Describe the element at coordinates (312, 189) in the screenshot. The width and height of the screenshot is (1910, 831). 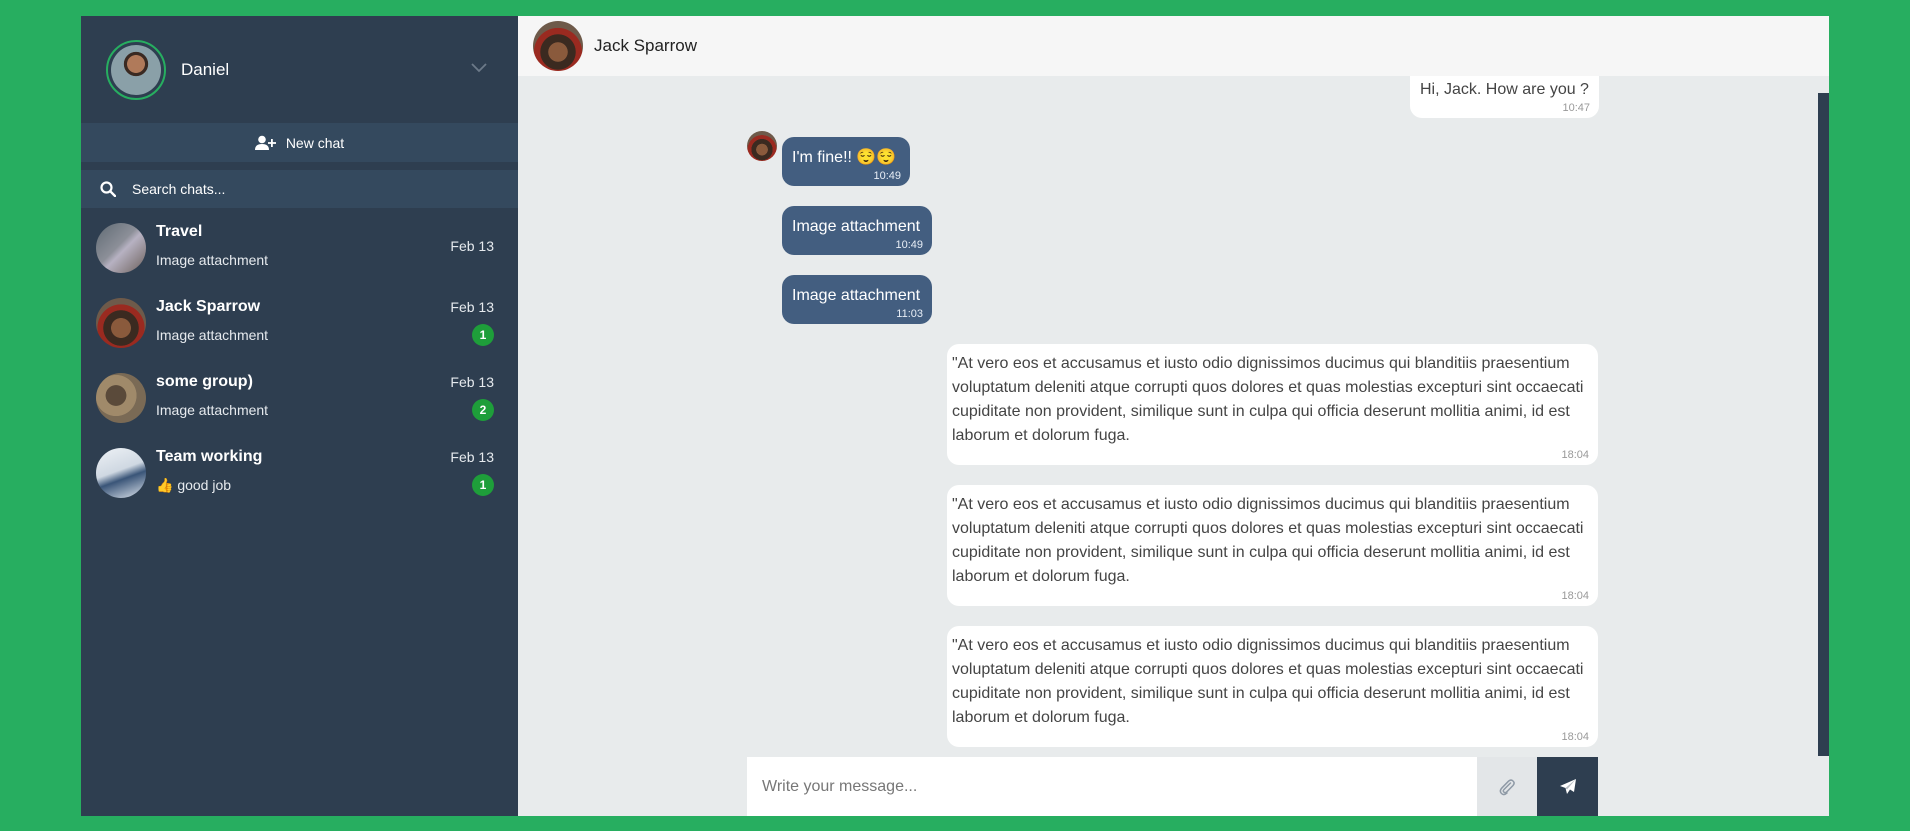
I see `search-input` at that location.